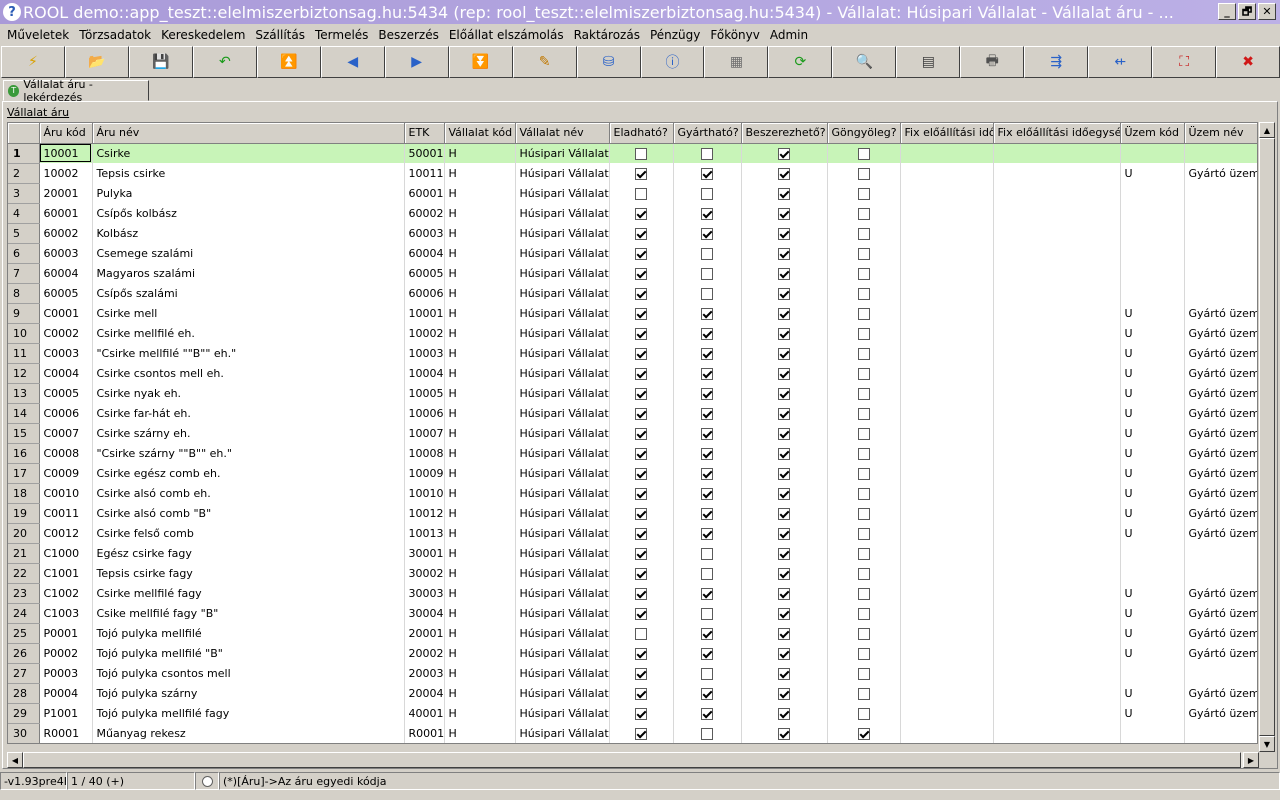  Describe the element at coordinates (1267, 437) in the screenshot. I see `vertical-scroll-thumb` at that location.